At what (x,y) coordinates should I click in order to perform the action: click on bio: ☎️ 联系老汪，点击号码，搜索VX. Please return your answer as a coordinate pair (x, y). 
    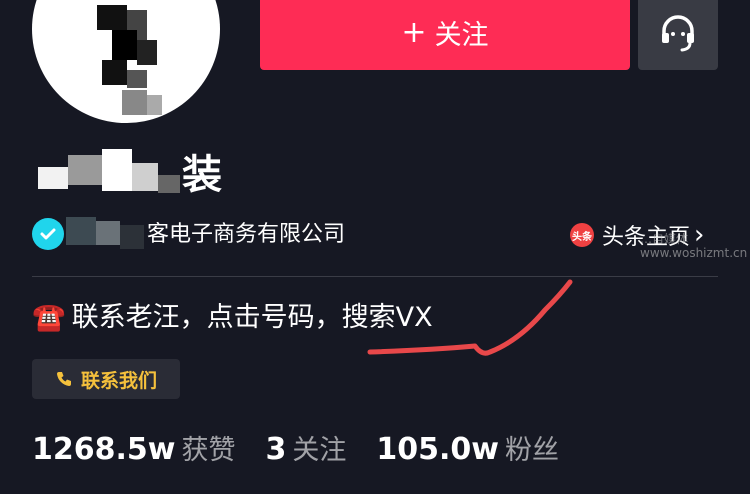
    Looking at the image, I should click on (232, 318).